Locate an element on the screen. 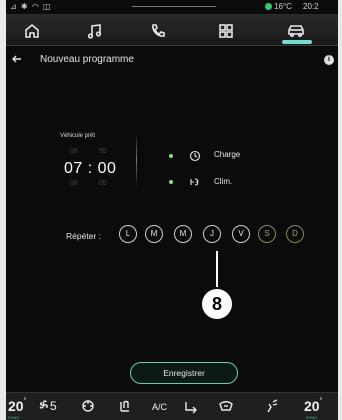 This screenshot has width=342, height=420. status-bar: ⊿ ✱ ◠ ◫ 16°C 20:2 is located at coordinates (172, 7).